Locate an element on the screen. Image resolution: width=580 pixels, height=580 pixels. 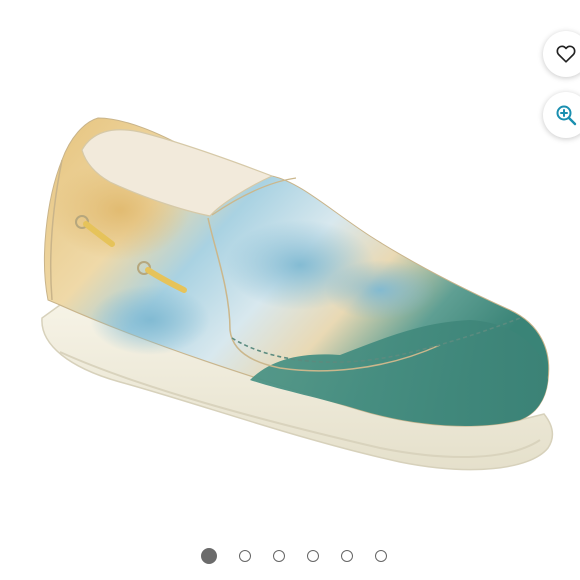
heart-outline-icon is located at coordinates (566, 54).